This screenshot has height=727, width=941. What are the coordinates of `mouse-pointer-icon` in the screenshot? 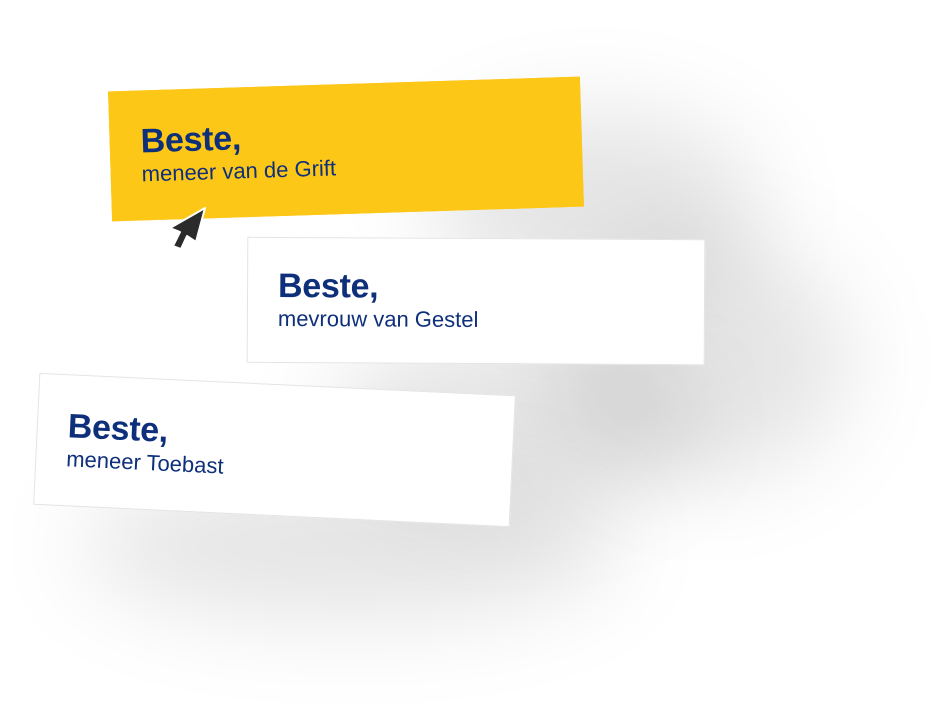 It's located at (188, 229).